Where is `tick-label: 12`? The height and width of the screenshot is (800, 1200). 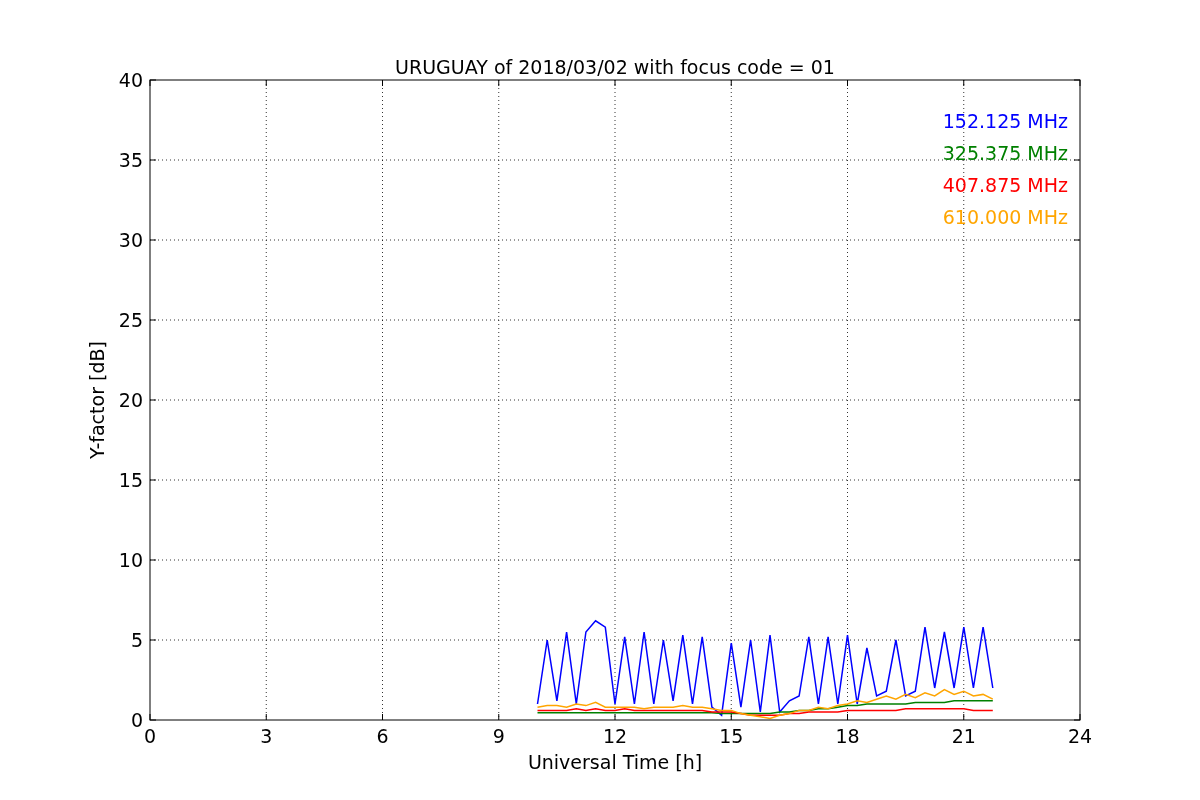 tick-label: 12 is located at coordinates (615, 736).